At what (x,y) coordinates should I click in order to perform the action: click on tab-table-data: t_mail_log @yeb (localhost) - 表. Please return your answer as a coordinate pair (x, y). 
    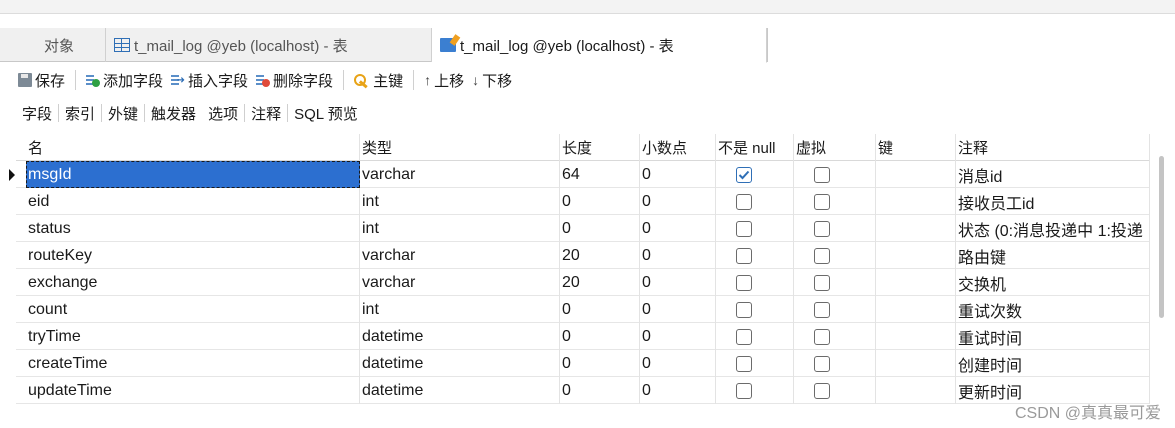
    Looking at the image, I should click on (269, 45).